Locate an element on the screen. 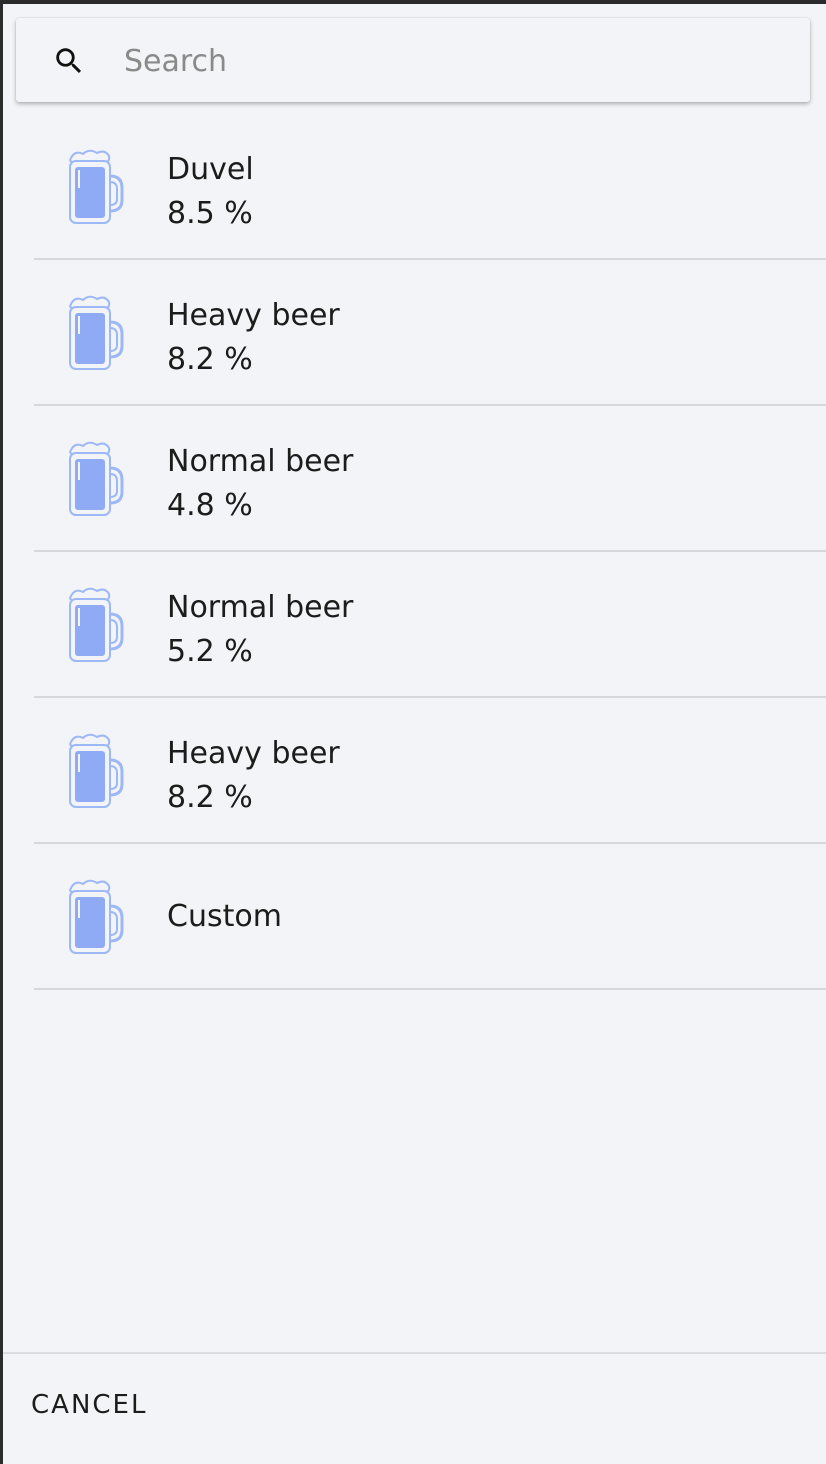 The width and height of the screenshot is (826, 1464). search-icon is located at coordinates (69, 61).